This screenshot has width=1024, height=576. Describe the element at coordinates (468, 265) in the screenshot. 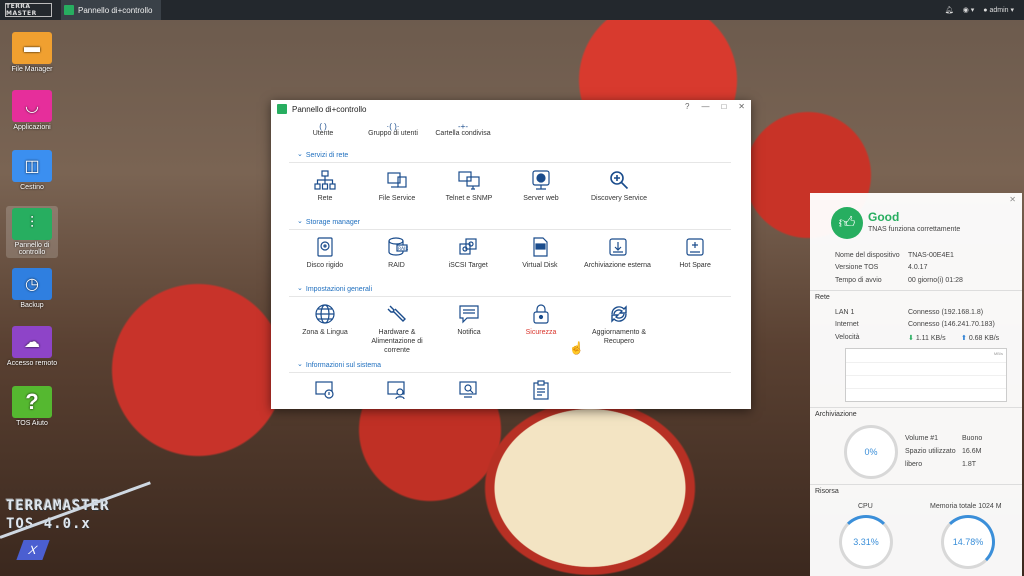

I see `item-label: iSCSI Target` at that location.